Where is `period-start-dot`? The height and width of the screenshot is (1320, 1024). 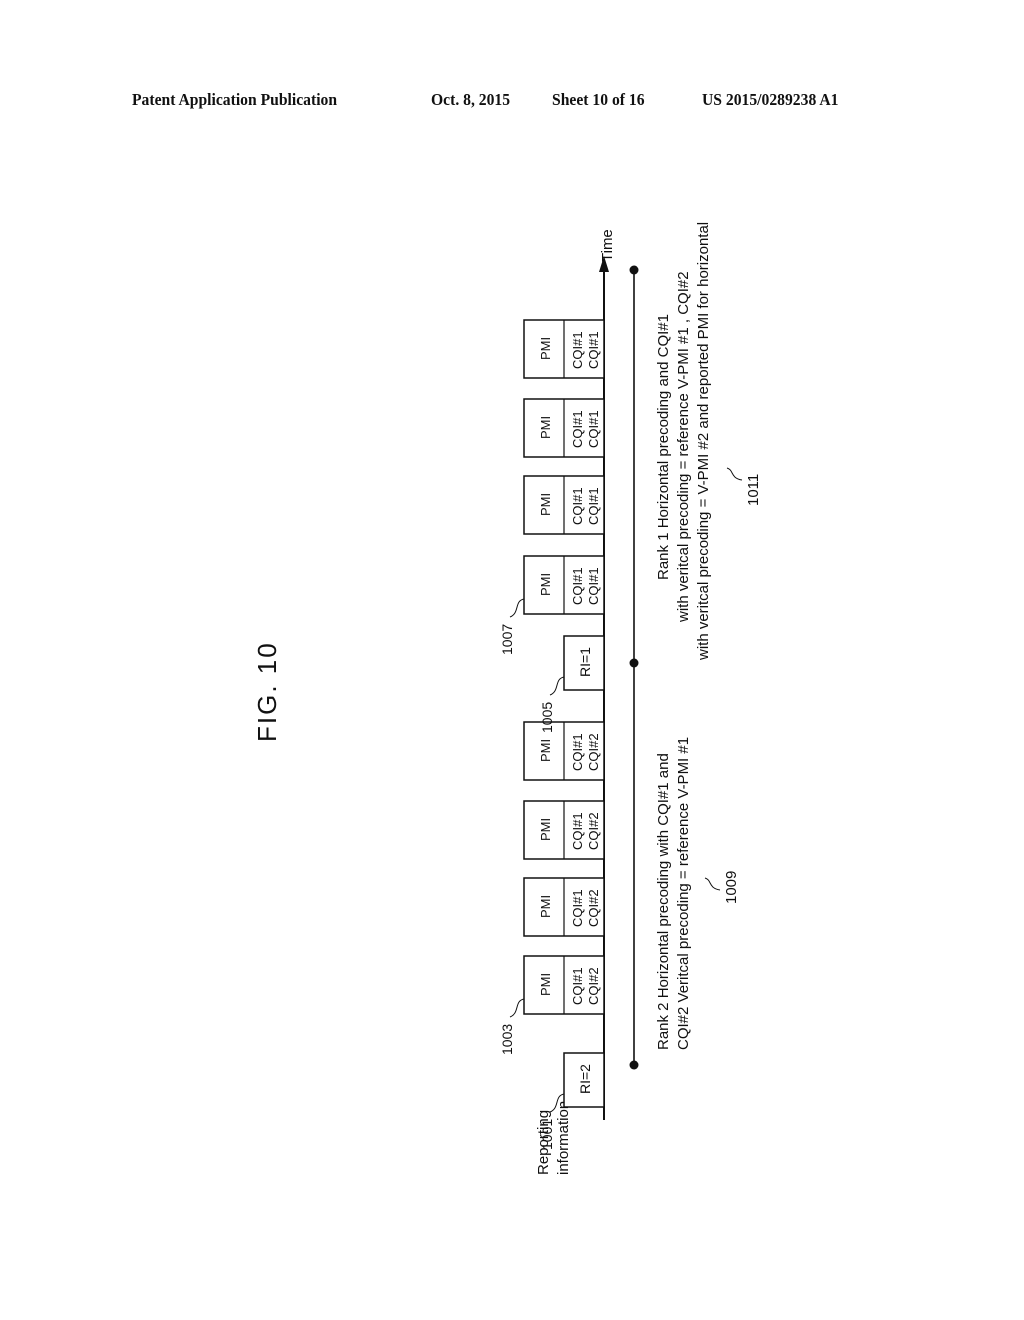
period-start-dot is located at coordinates (634, 1065).